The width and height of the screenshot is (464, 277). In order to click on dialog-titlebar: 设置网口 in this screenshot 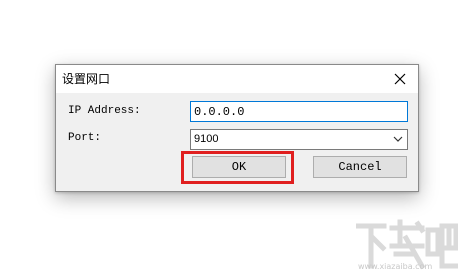, I will do `click(237, 79)`.